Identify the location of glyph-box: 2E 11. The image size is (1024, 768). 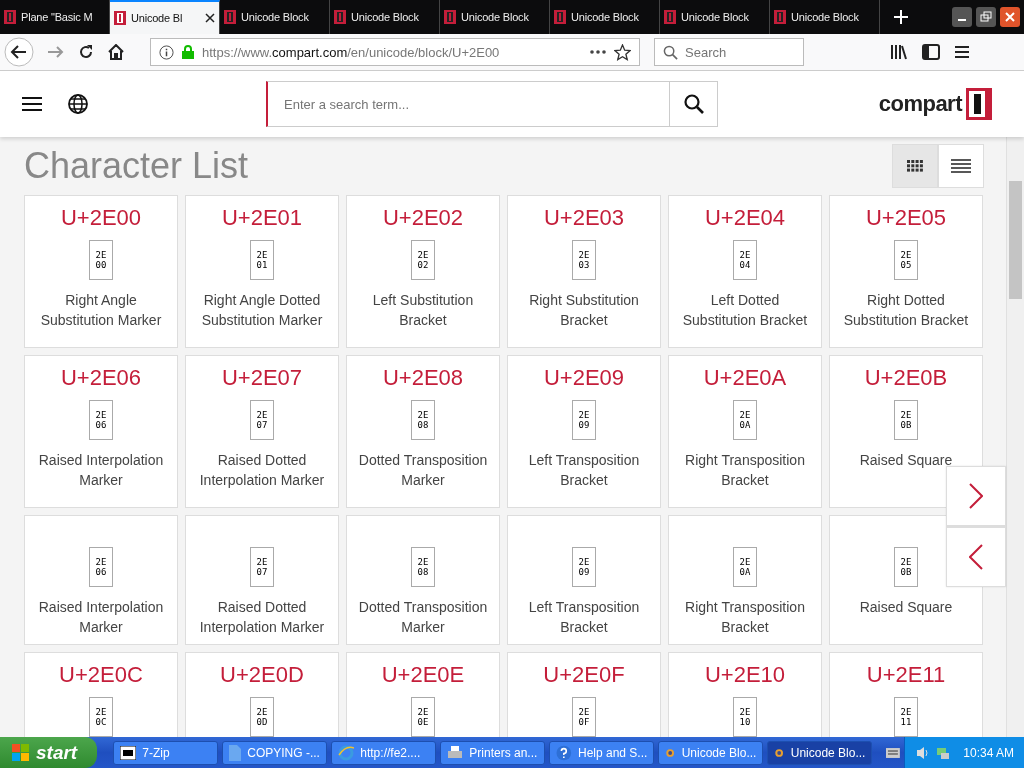
(906, 717).